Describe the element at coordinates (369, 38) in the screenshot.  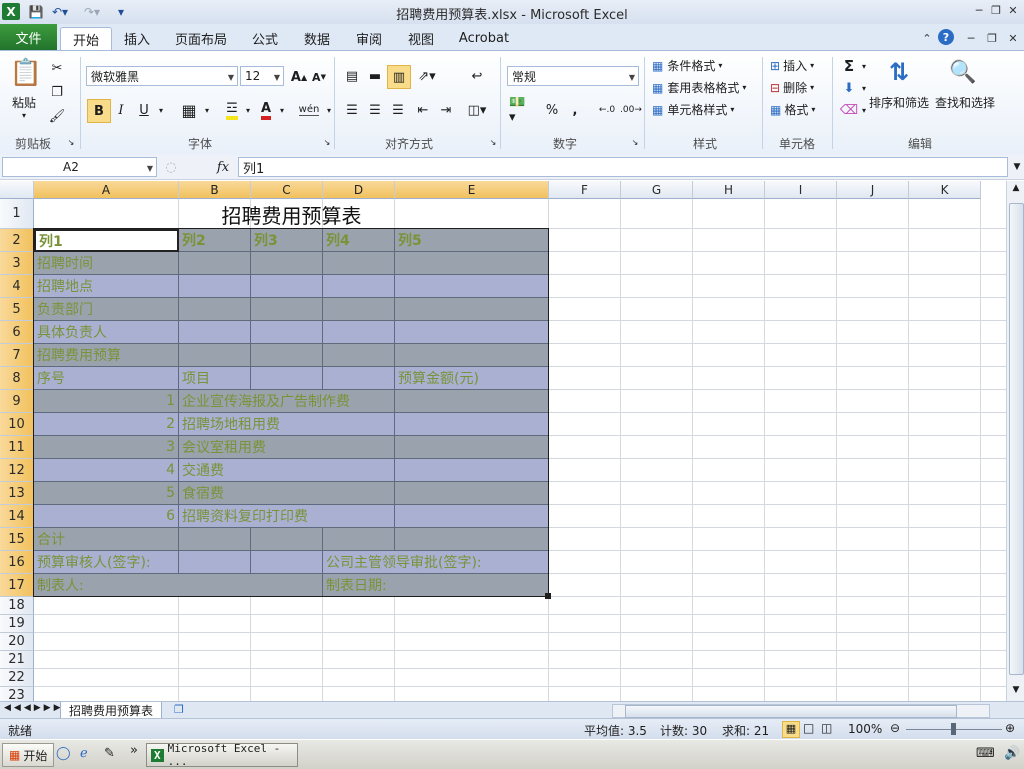
I see `tab-review: 审阅` at that location.